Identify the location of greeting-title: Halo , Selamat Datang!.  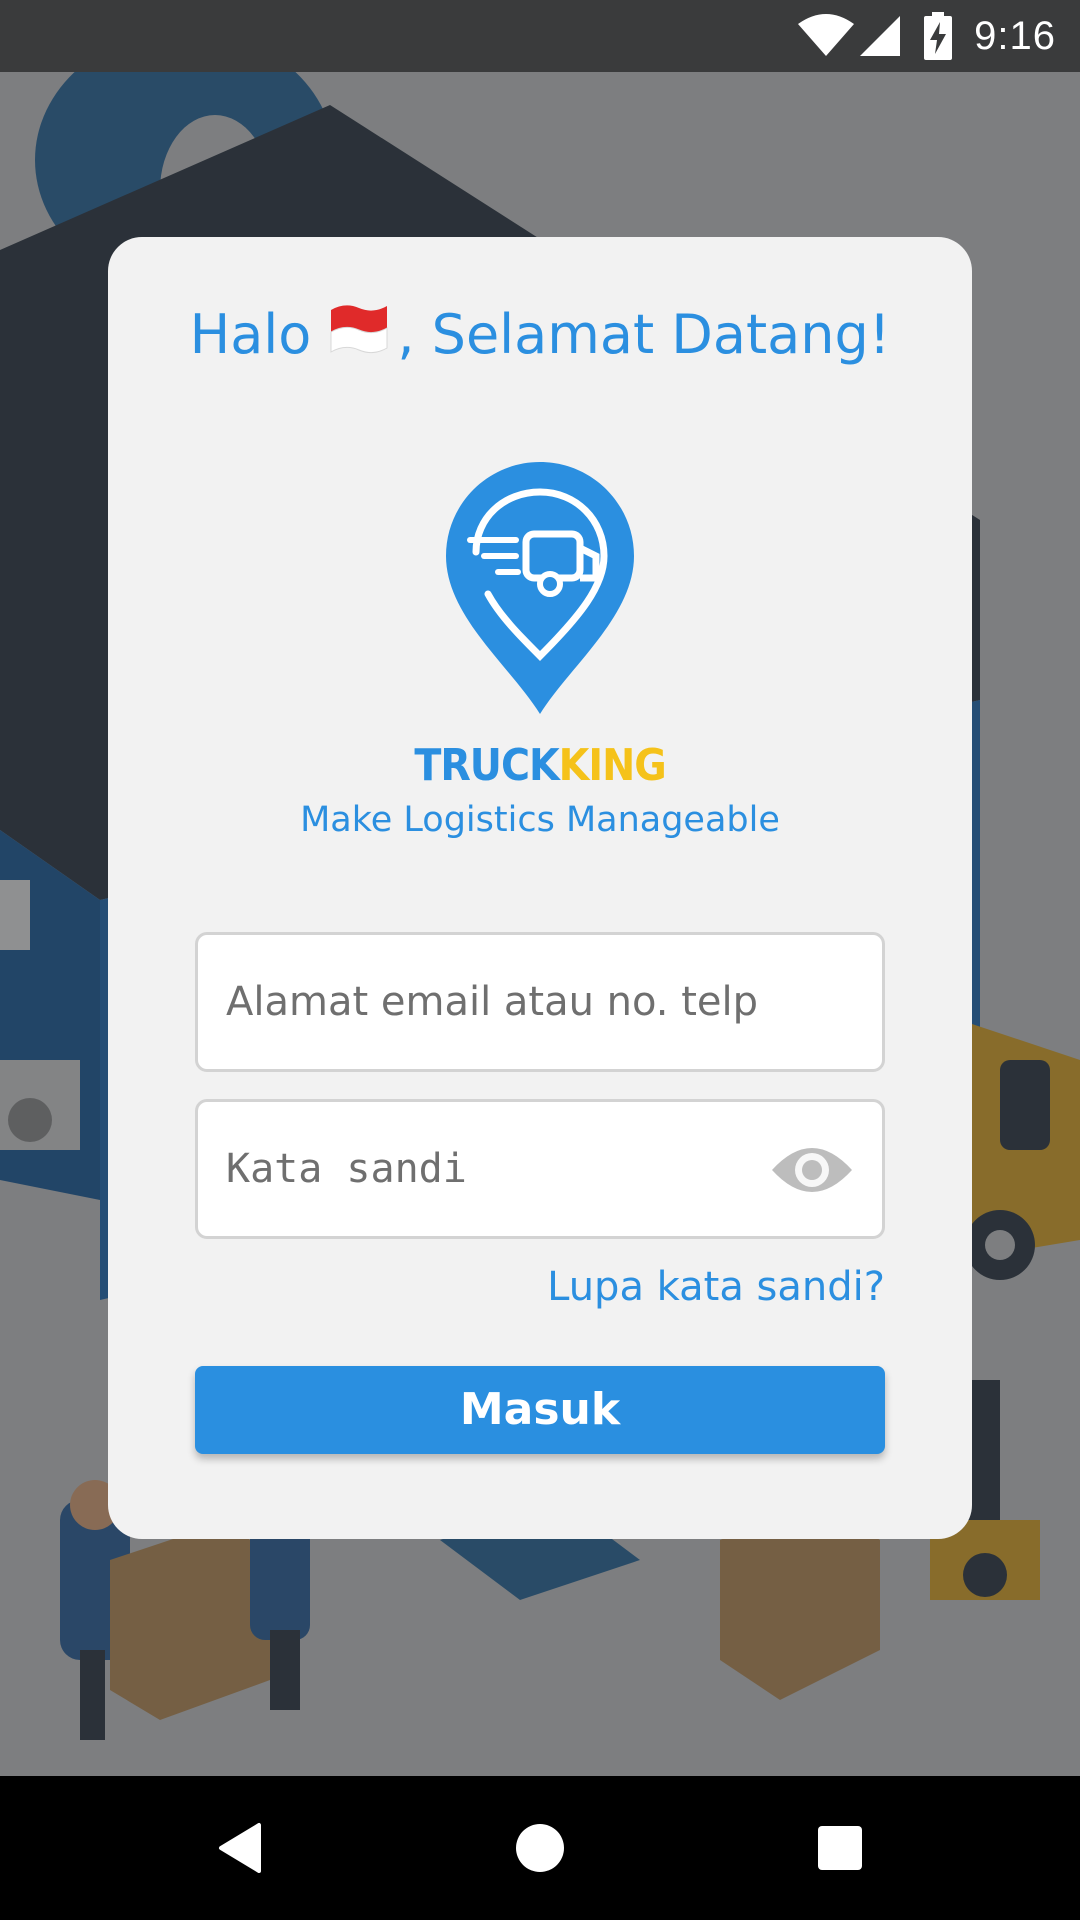
(540, 334).